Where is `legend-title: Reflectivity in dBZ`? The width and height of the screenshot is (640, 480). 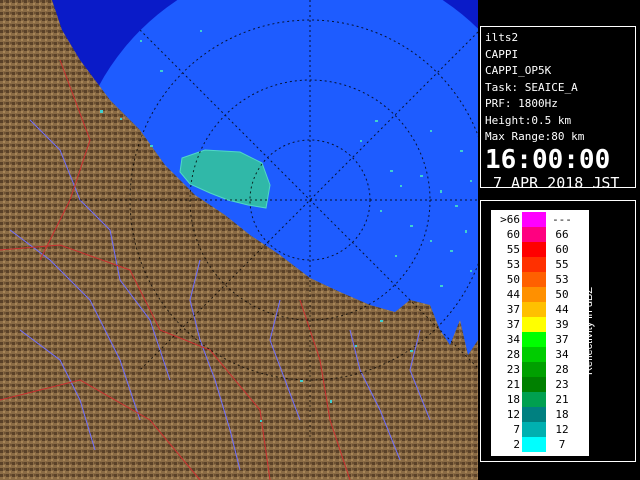 legend-title: Reflectivity in dBZ is located at coordinates (589, 331).